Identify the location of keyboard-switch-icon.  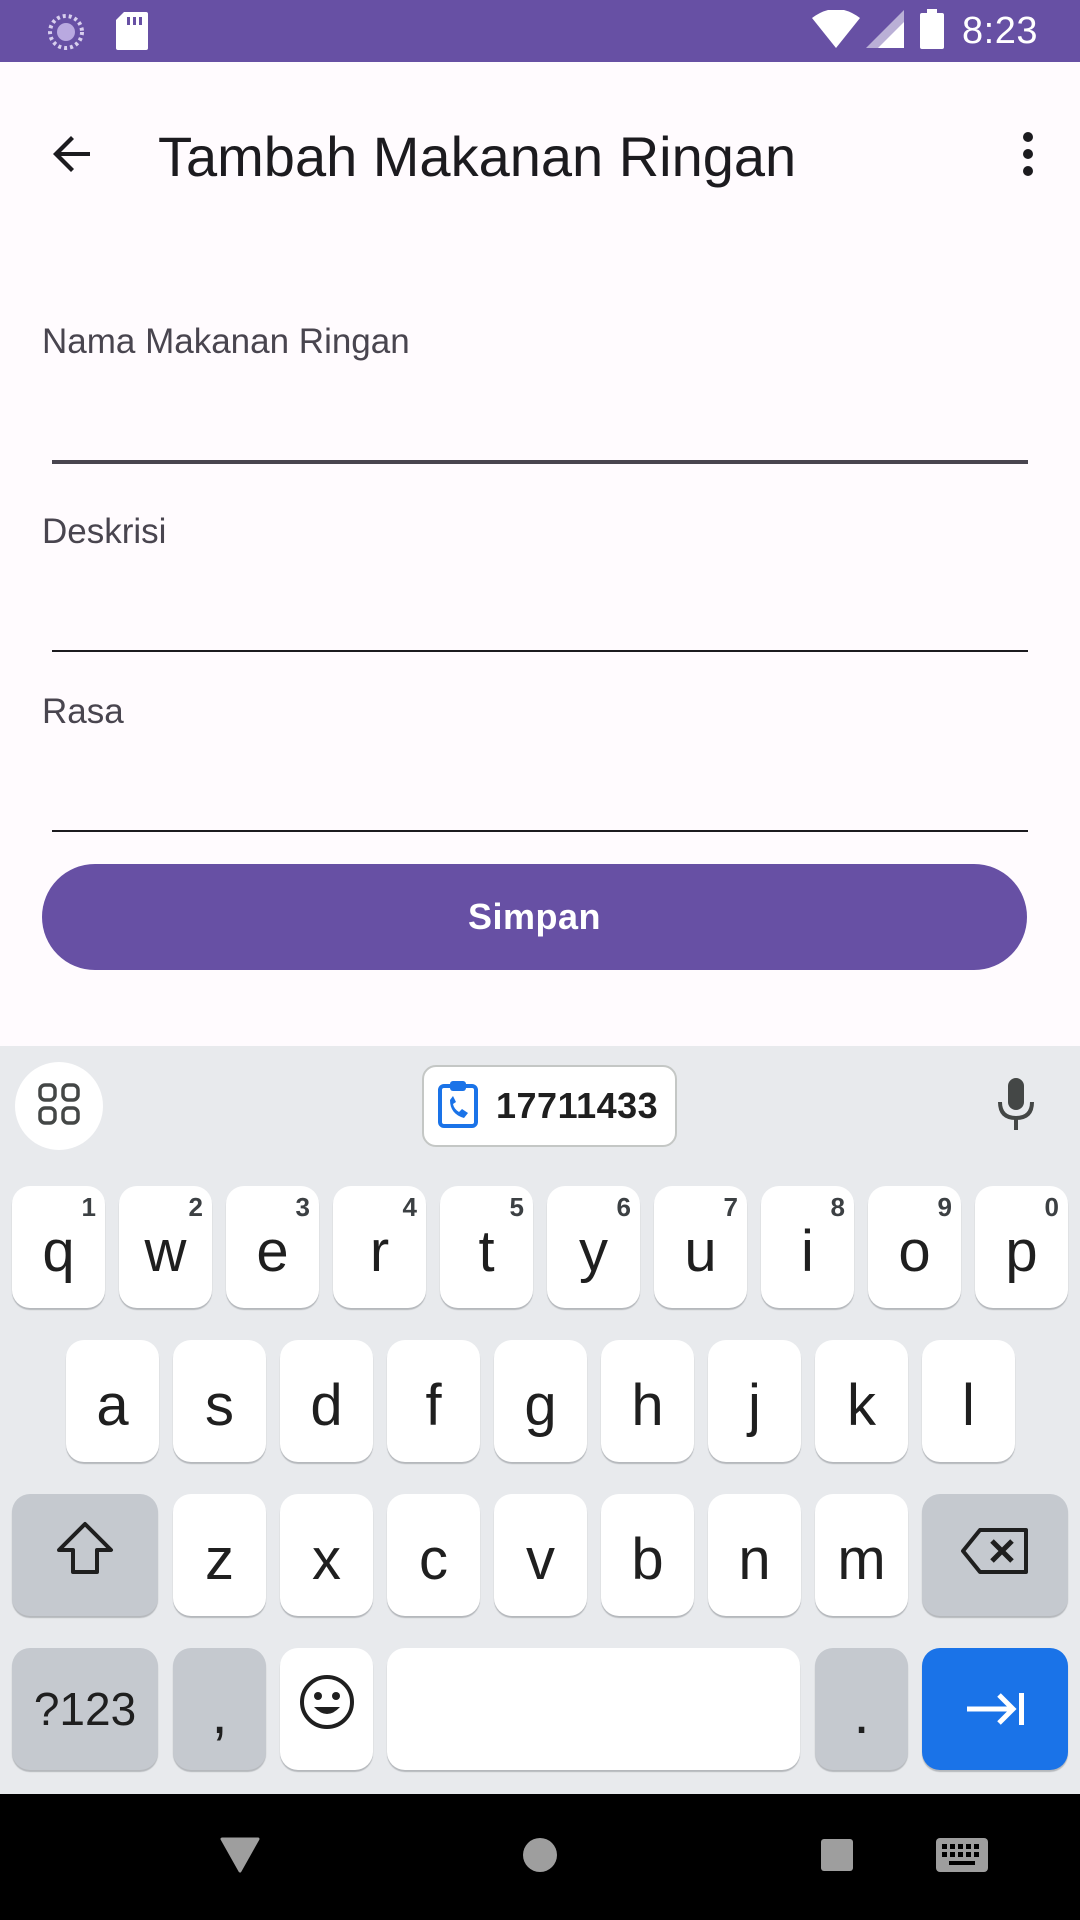
(962, 1857).